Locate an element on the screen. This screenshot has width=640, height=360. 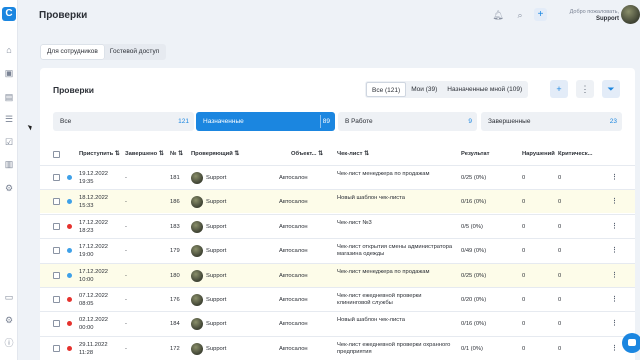
col-number: № ⇅ is located at coordinates (176, 154).